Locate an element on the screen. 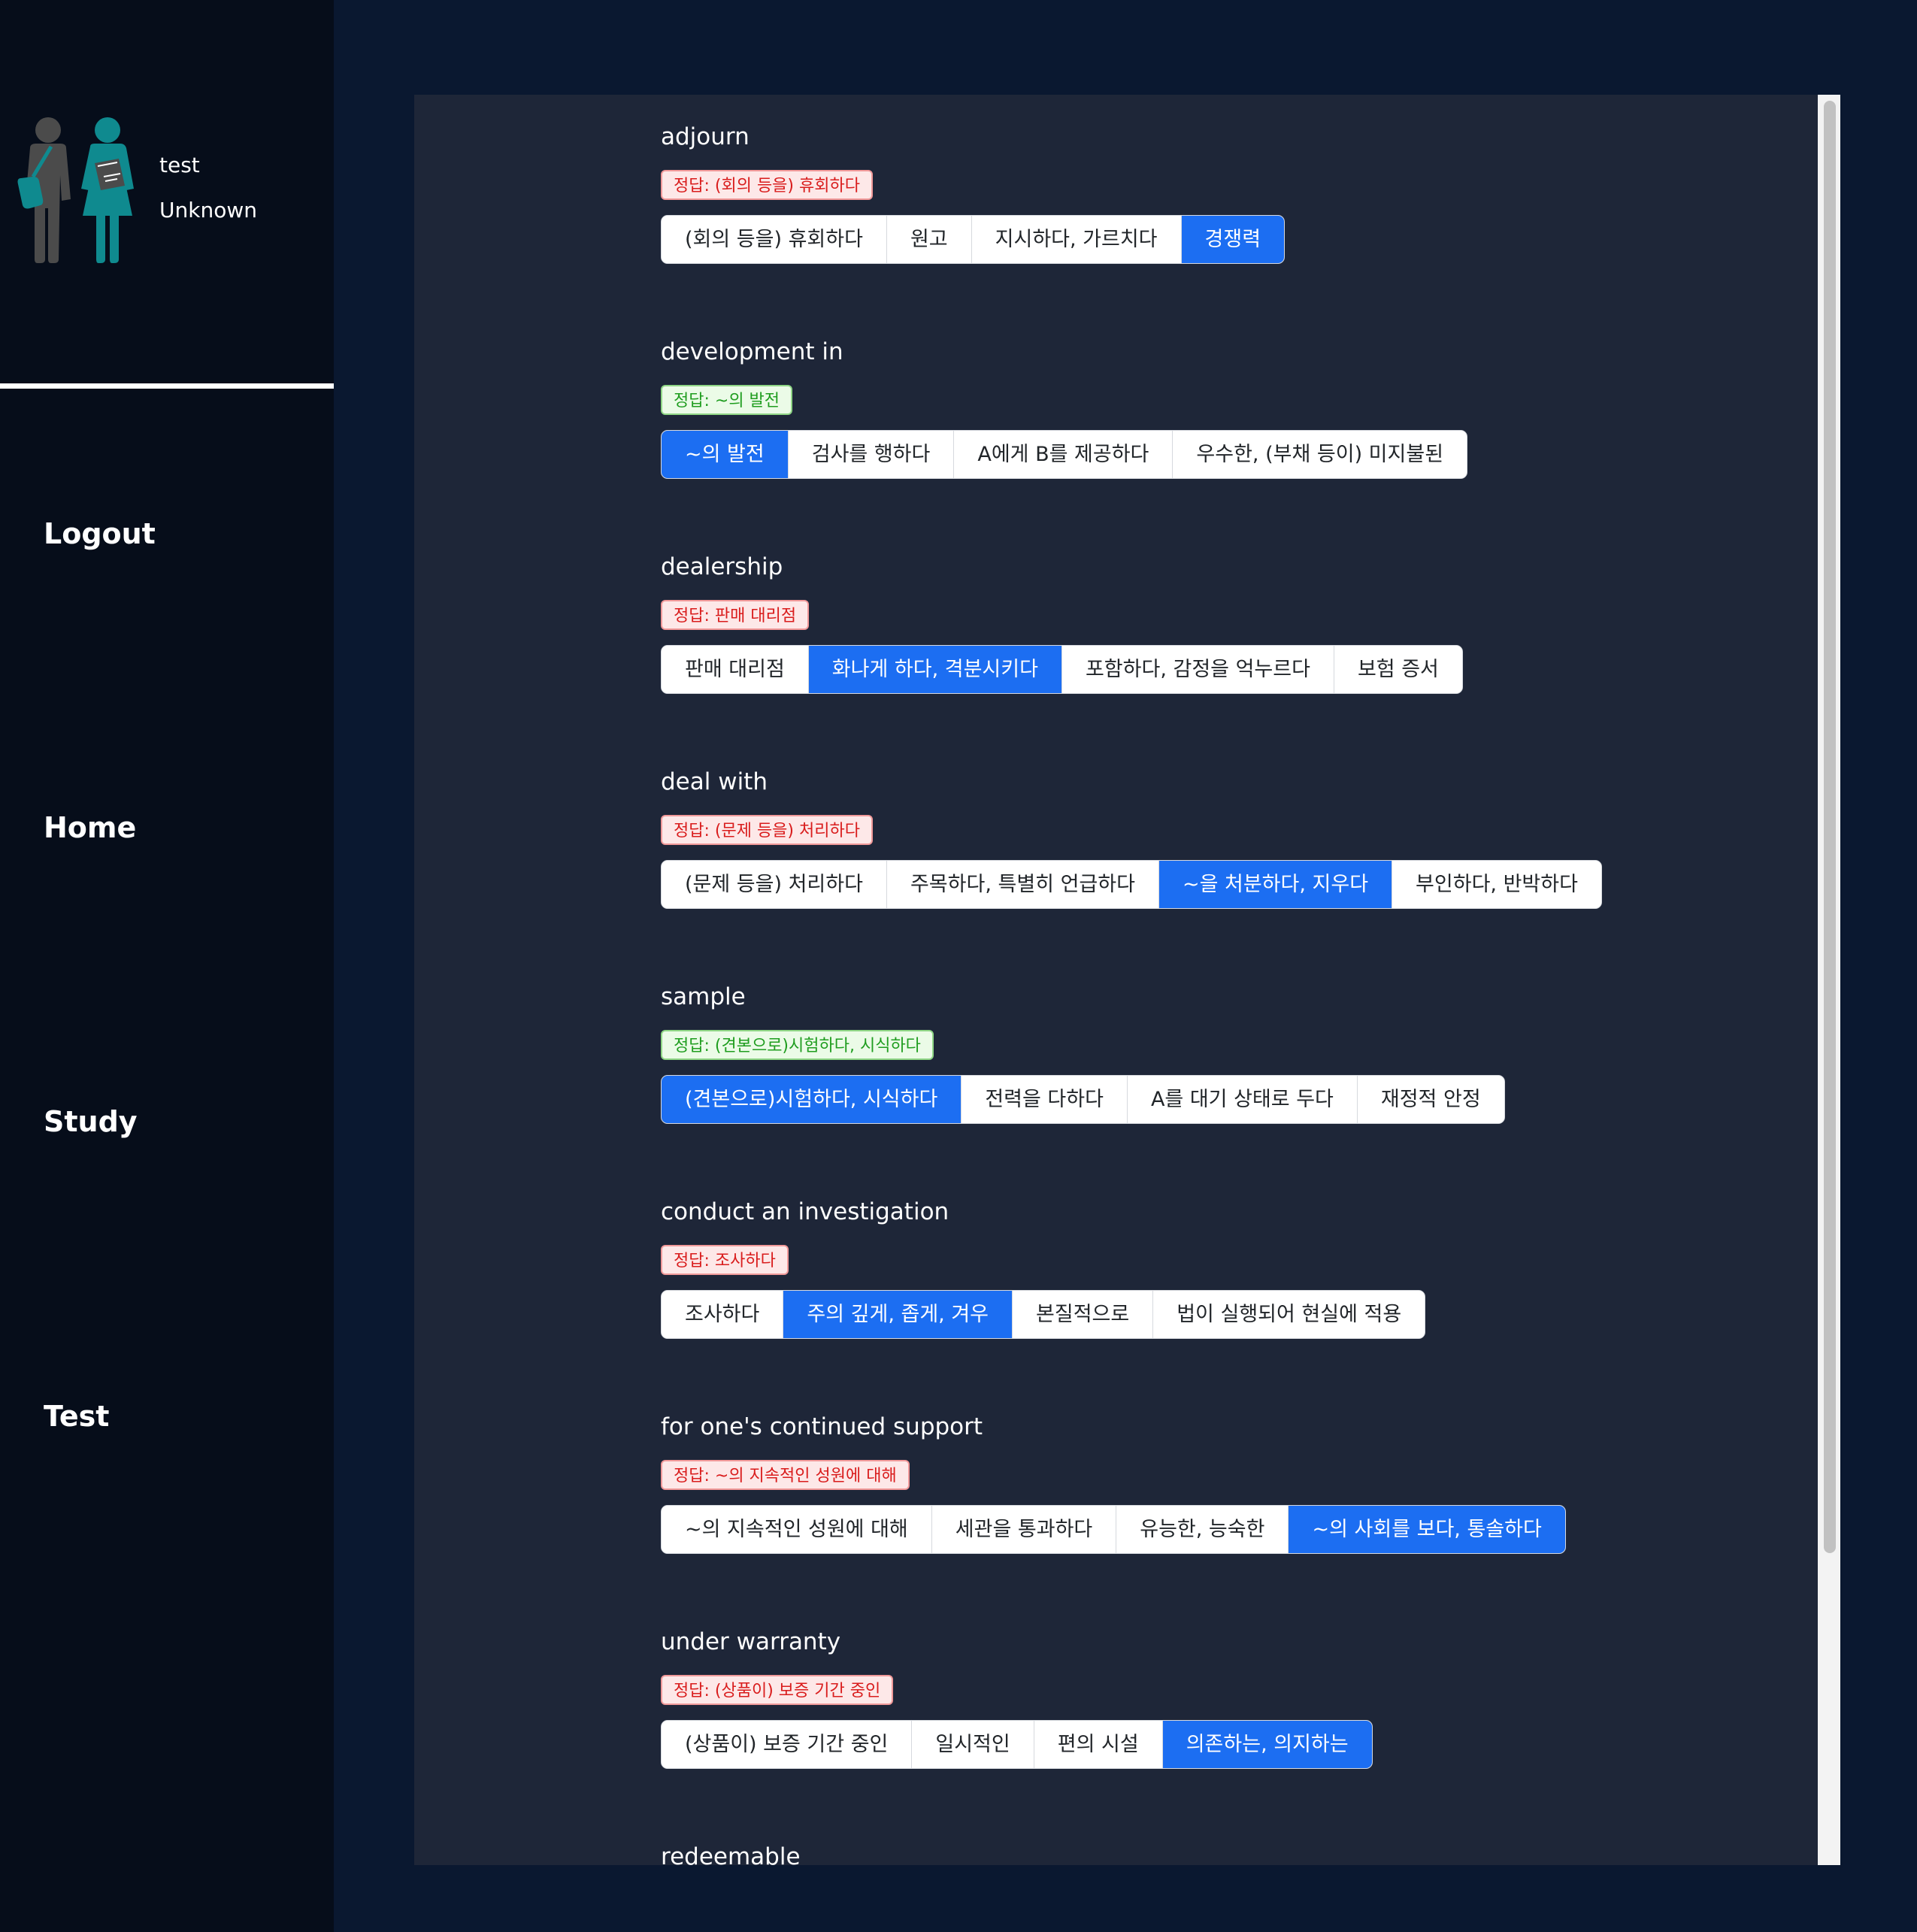 The width and height of the screenshot is (1917, 1932). option-button: 보험 증서 is located at coordinates (1398, 669).